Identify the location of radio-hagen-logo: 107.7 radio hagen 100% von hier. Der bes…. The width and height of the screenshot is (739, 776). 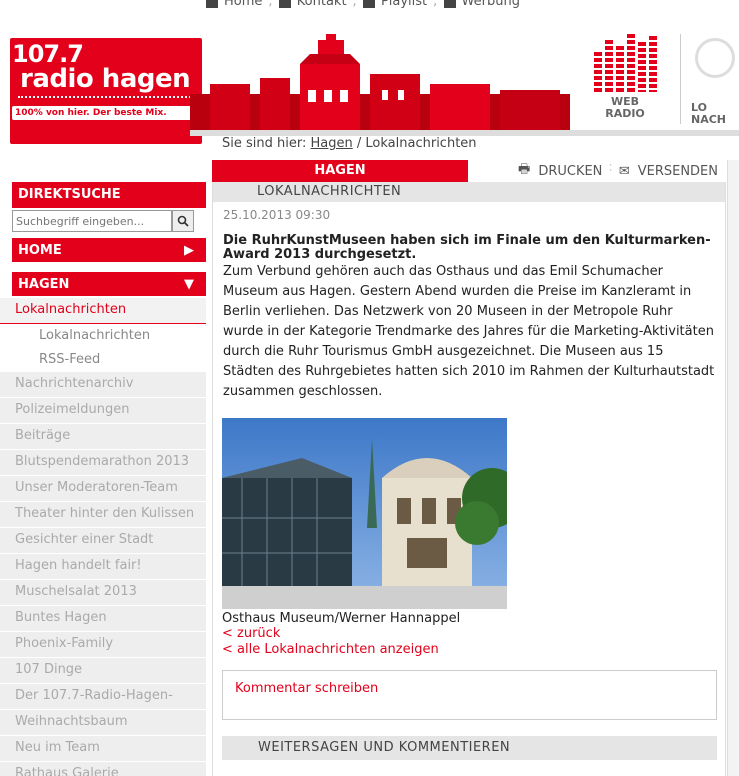
(106, 91).